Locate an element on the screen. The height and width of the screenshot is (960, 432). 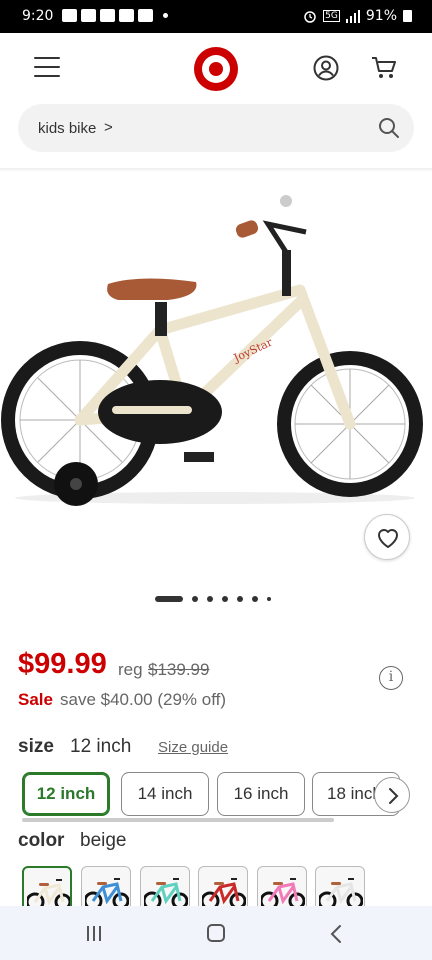
size-scrollbar is located at coordinates (178, 820).